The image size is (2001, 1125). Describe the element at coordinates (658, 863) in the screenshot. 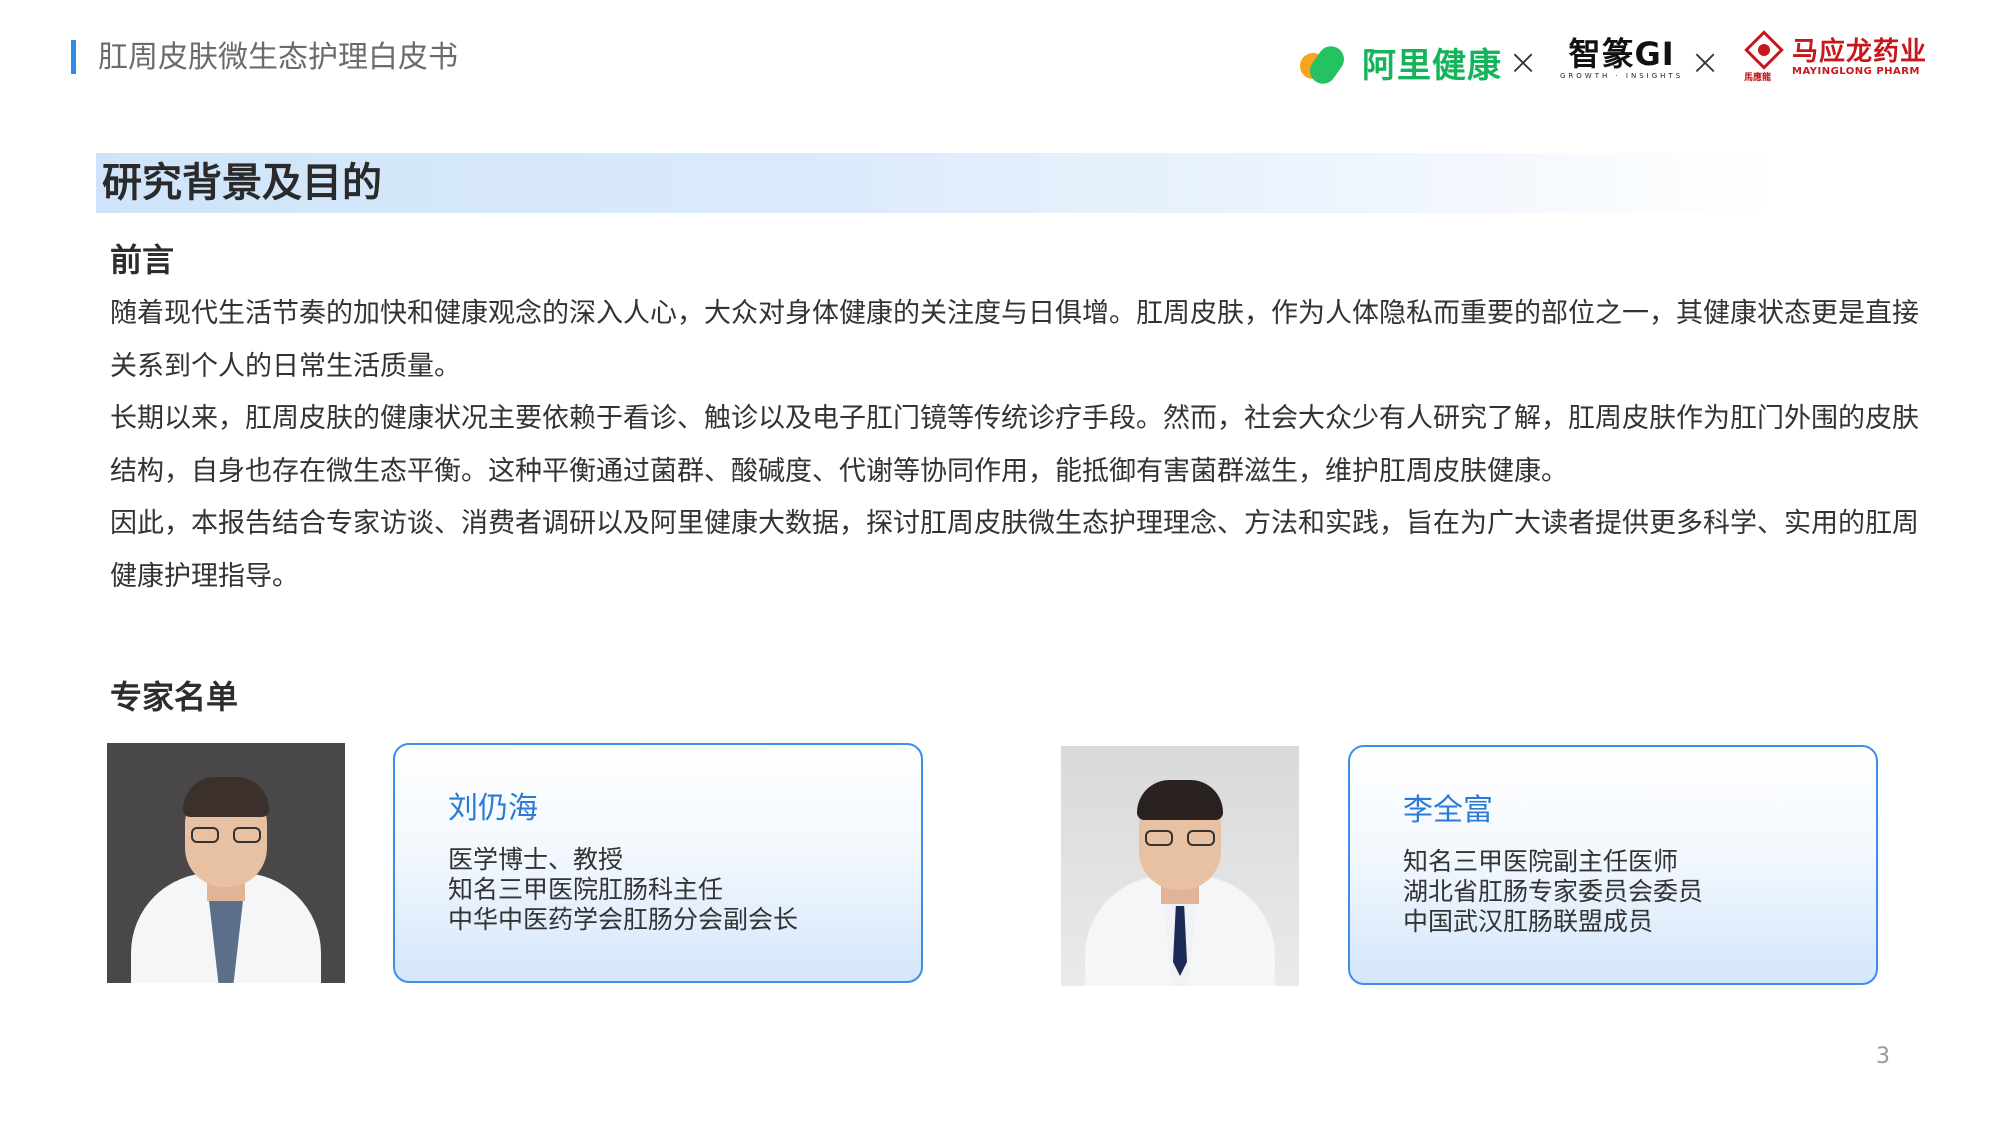

I see `expert-card: 刘仍海 医学博士、教授 知名三甲医院肛肠科主任 中华中医药学会肛肠分会副会长` at that location.